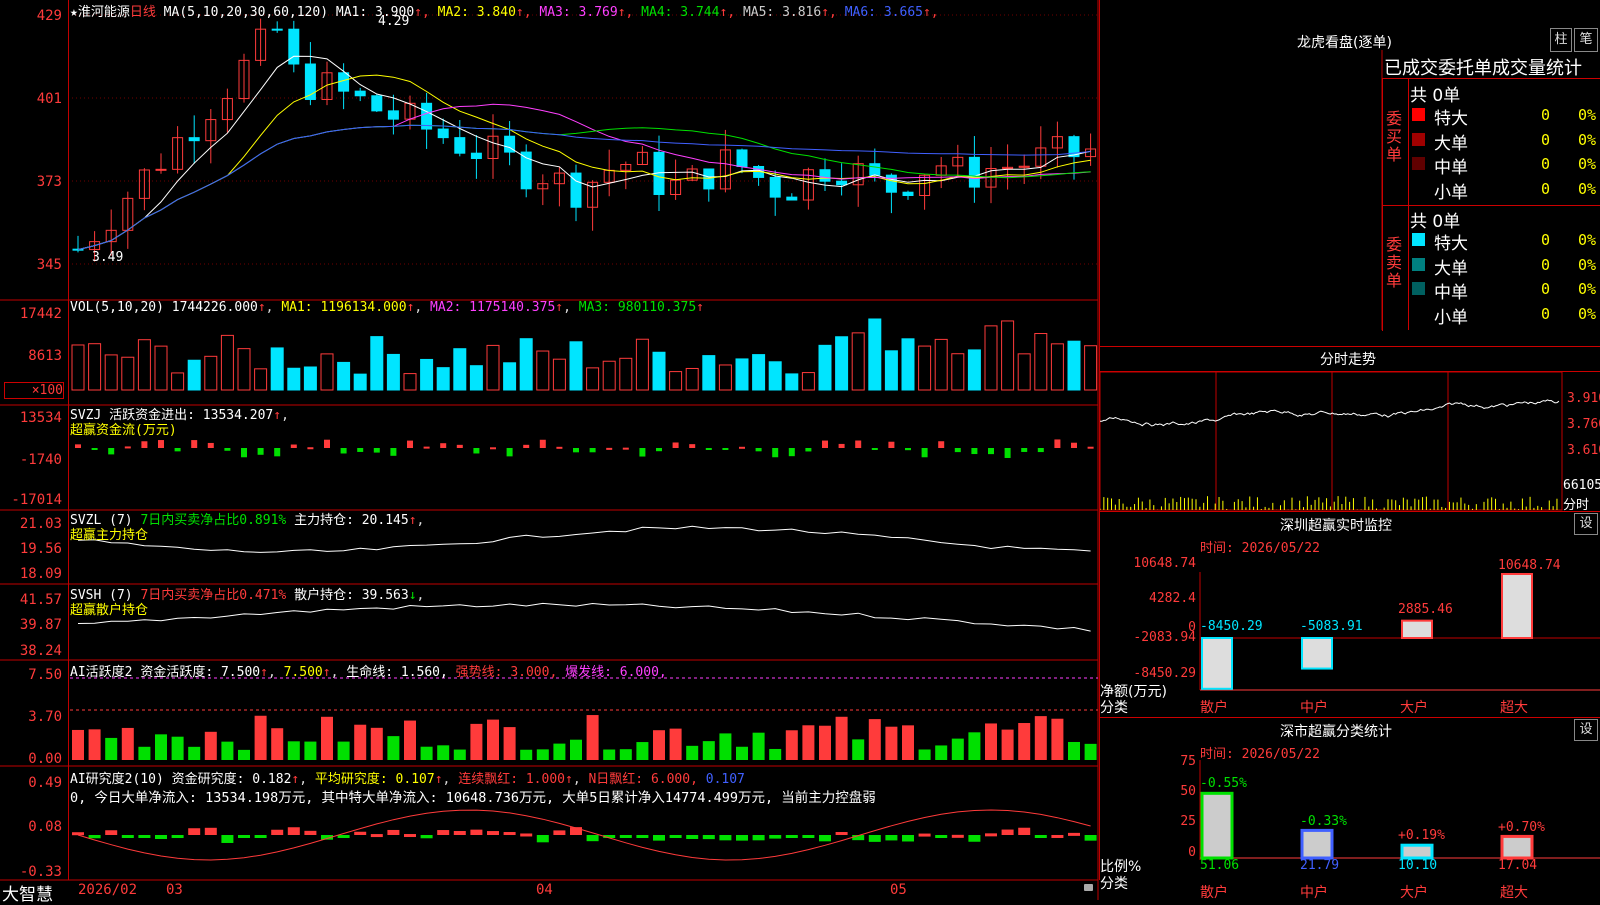 The height and width of the screenshot is (905, 1600). I want to click on buy-row-pct-2: 0%, so click(1587, 139).